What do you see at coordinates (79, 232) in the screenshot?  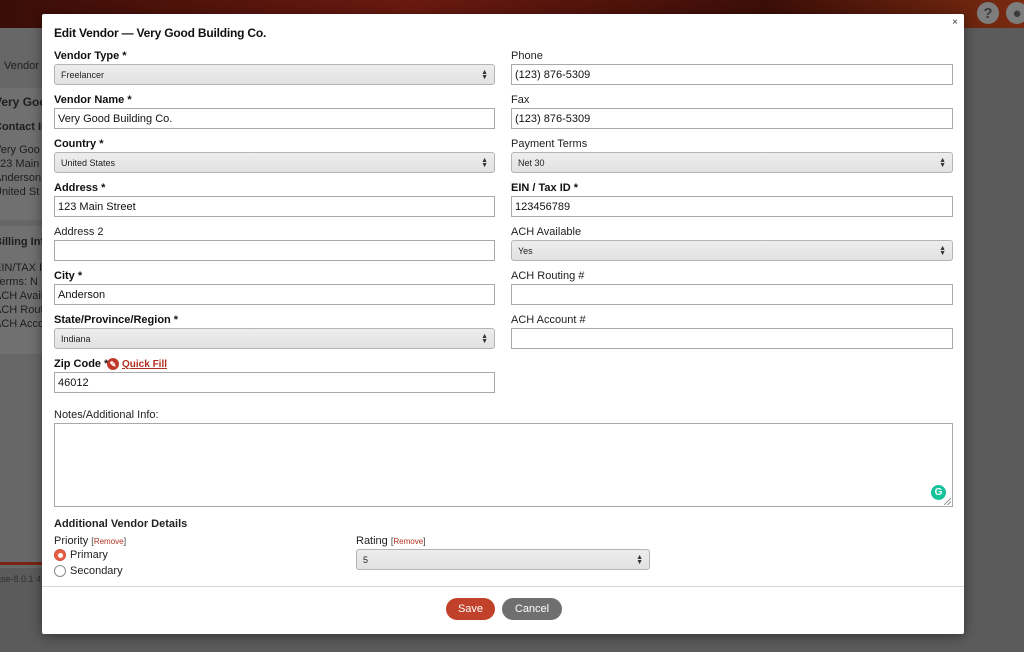 I see `address2-label: Address 2` at bounding box center [79, 232].